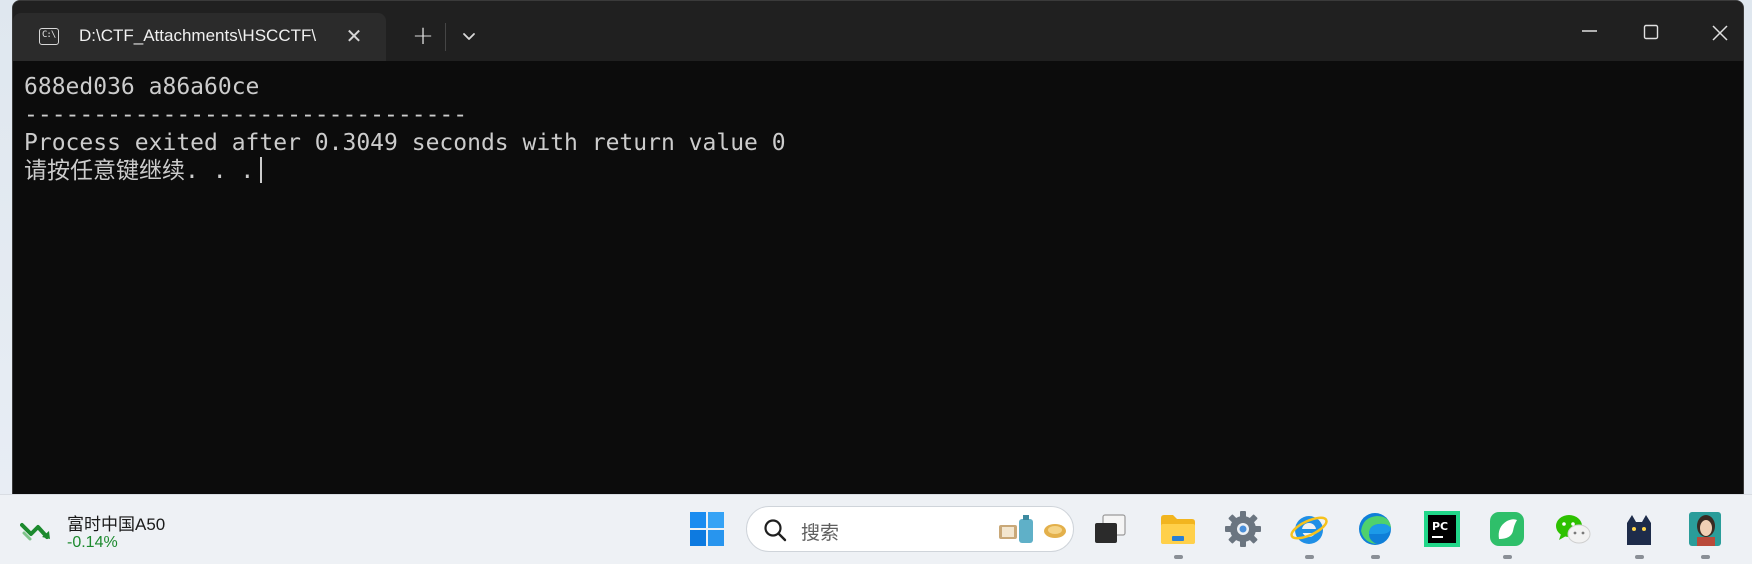  What do you see at coordinates (142, 87) in the screenshot?
I see `output-line-hex: 688ed036 a86a60ce` at bounding box center [142, 87].